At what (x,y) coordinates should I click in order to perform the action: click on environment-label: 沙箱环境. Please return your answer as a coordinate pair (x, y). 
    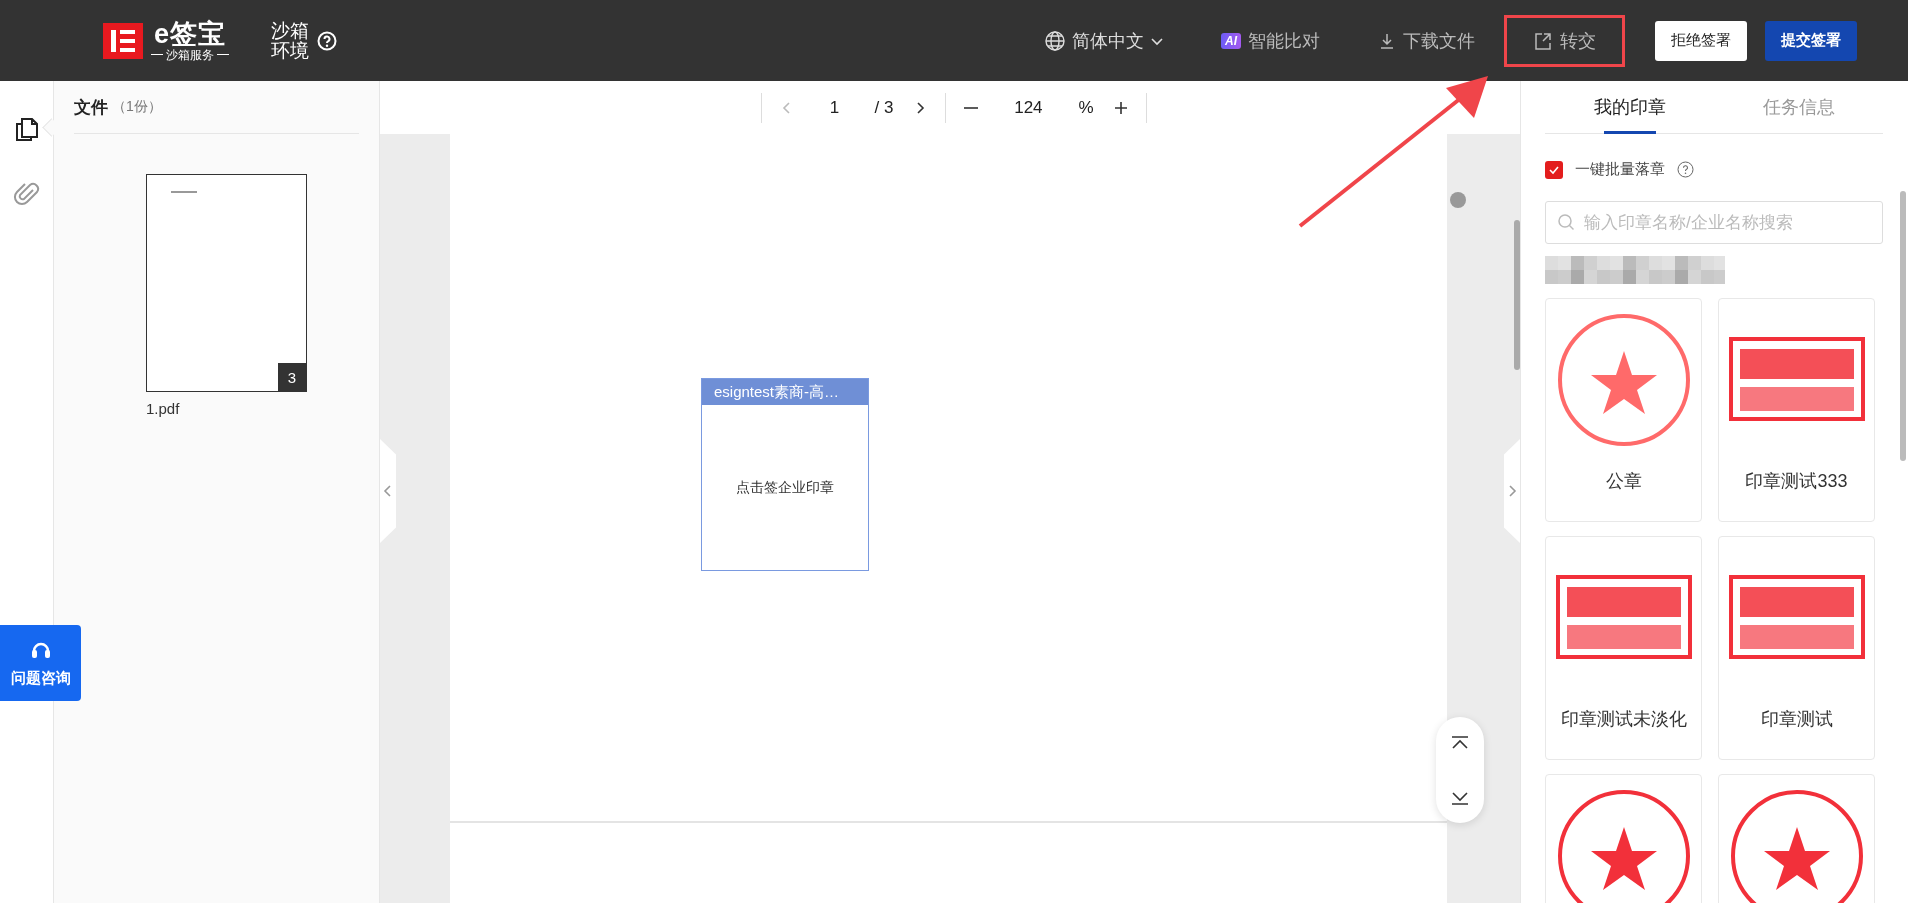
    Looking at the image, I should click on (290, 40).